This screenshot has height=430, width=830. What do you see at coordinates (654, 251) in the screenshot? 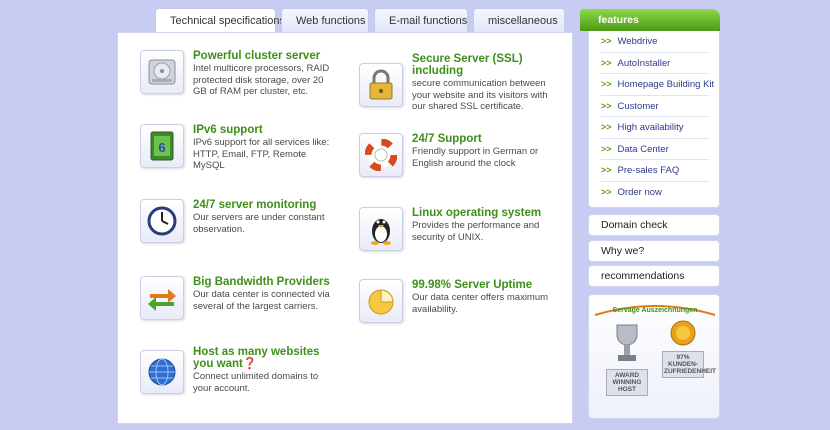
I see `why-we-button: Why we?` at bounding box center [654, 251].